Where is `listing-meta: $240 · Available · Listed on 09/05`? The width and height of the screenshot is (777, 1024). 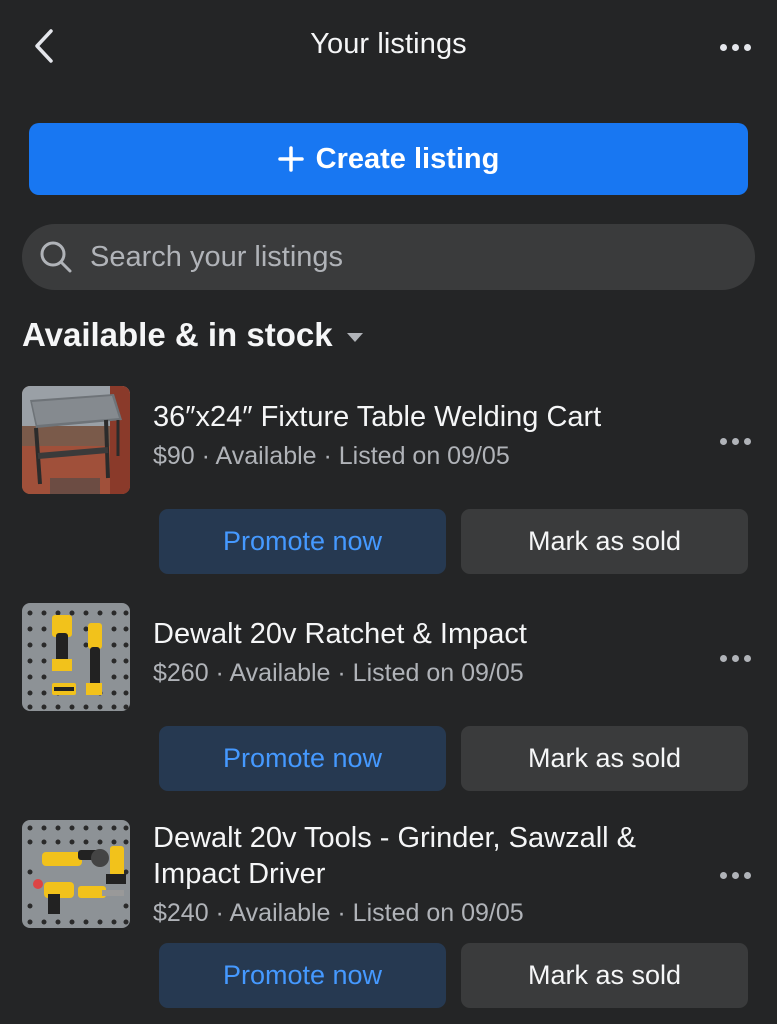 listing-meta: $240 · Available · Listed on 09/05 is located at coordinates (338, 913).